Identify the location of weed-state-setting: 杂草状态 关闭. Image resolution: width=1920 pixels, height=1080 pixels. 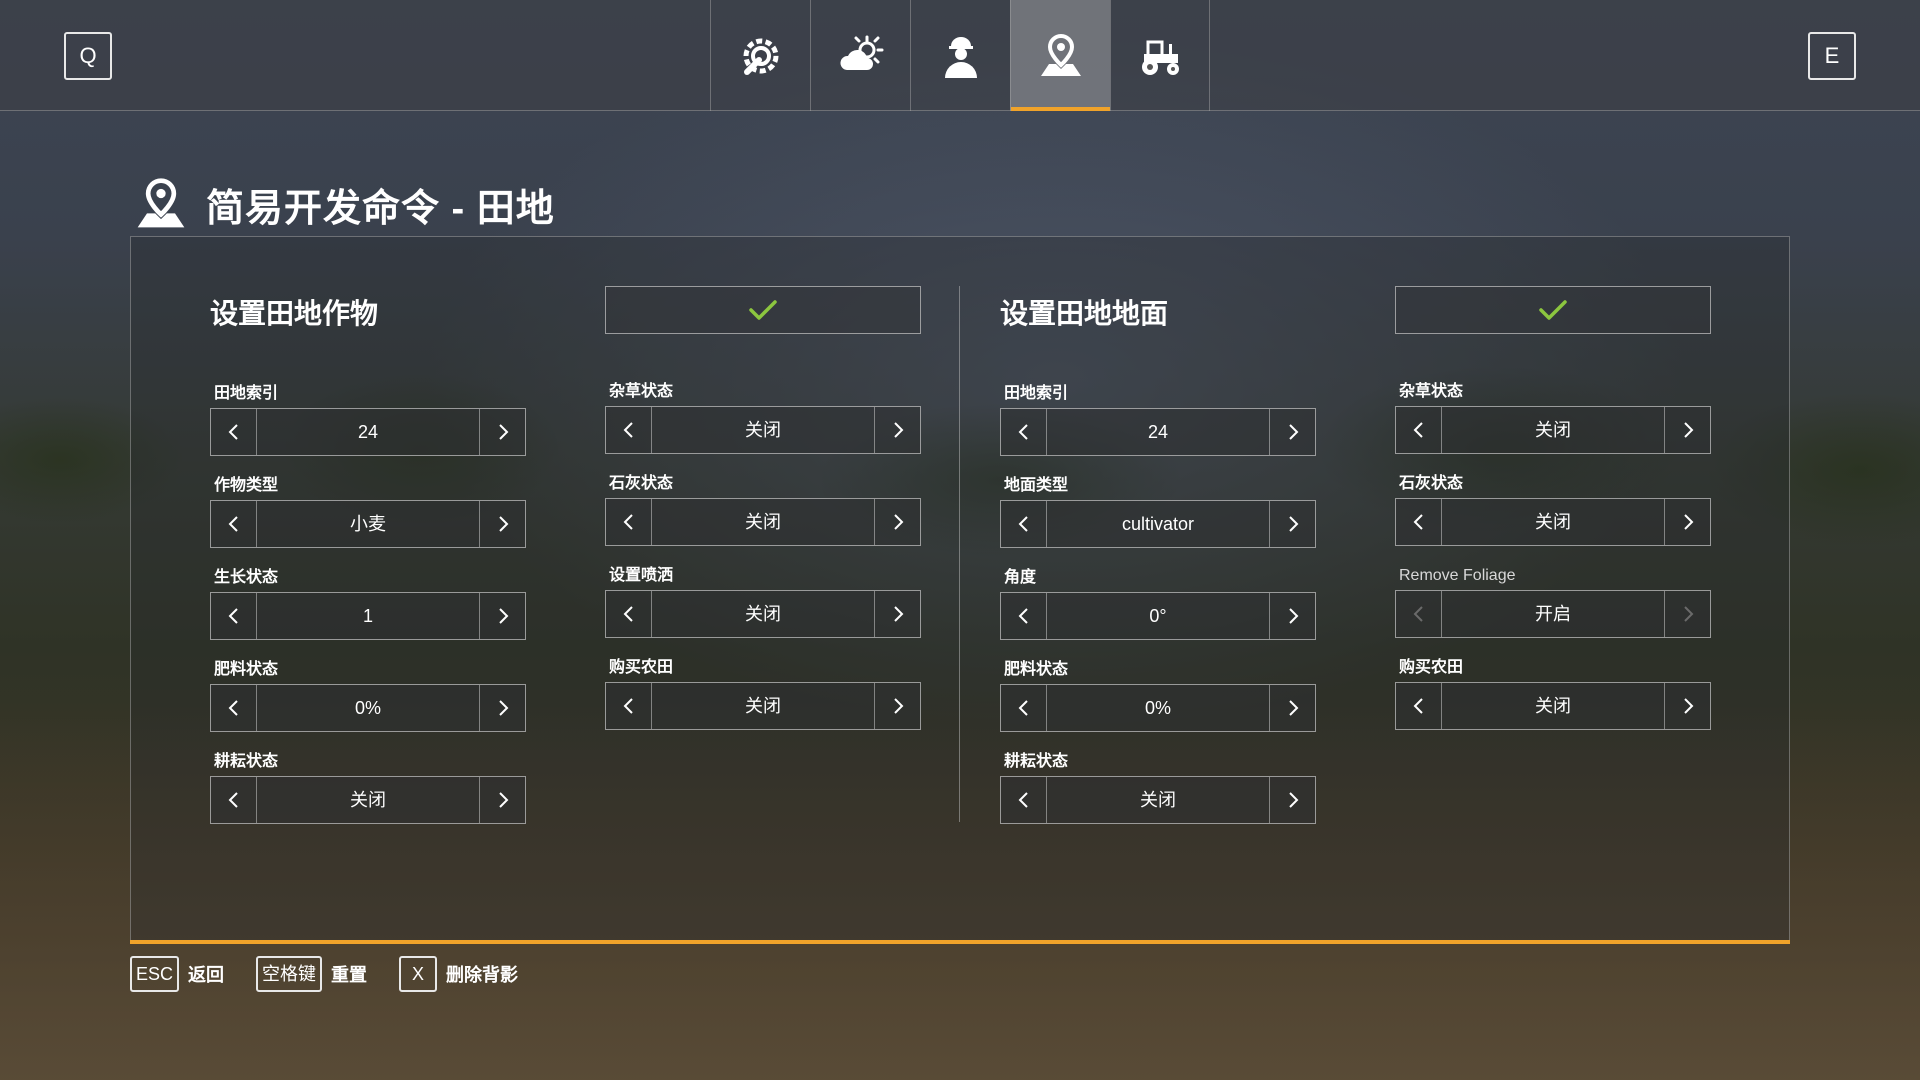
(763, 418).